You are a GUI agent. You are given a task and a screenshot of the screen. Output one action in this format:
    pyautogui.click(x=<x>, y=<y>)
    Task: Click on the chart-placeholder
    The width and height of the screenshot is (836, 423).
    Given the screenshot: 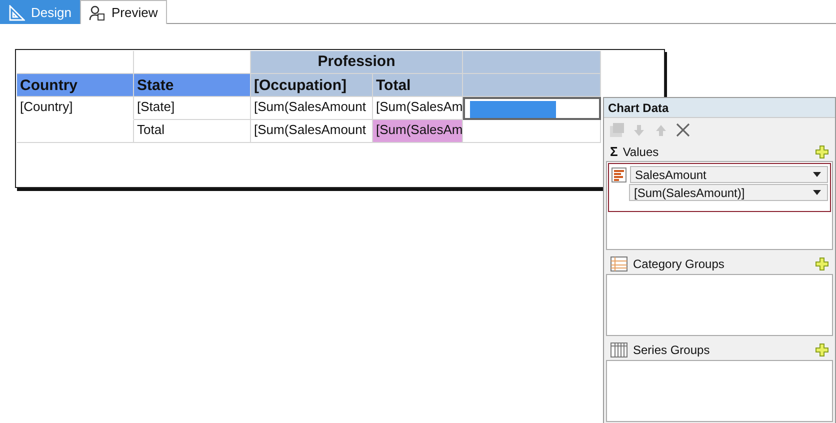 What is the action you would take?
    pyautogui.click(x=532, y=108)
    